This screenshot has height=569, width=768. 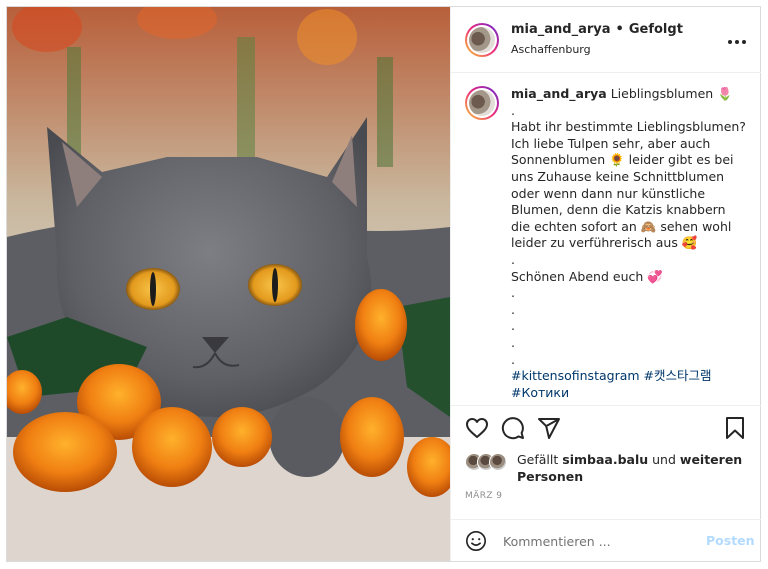 I want to click on hashtag-link: #kittensofinstagram, so click(x=575, y=375).